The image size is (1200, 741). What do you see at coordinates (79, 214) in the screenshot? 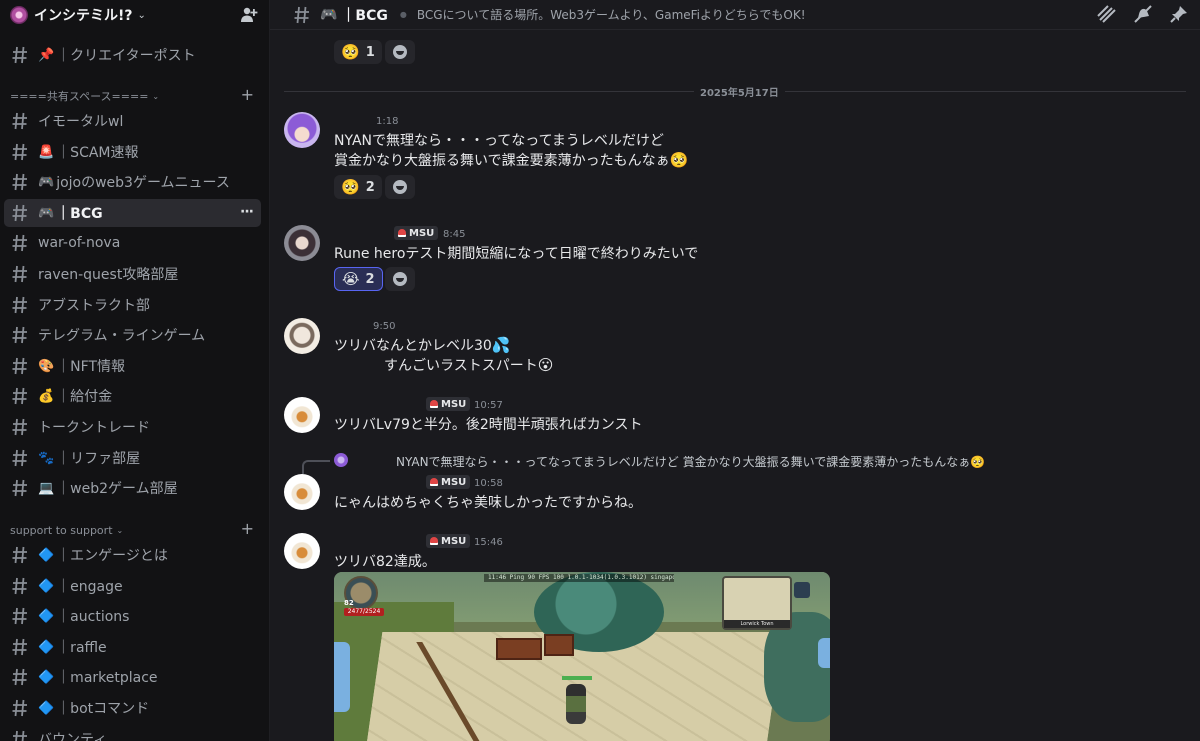
I see `channel-label: ｜BCG` at bounding box center [79, 214].